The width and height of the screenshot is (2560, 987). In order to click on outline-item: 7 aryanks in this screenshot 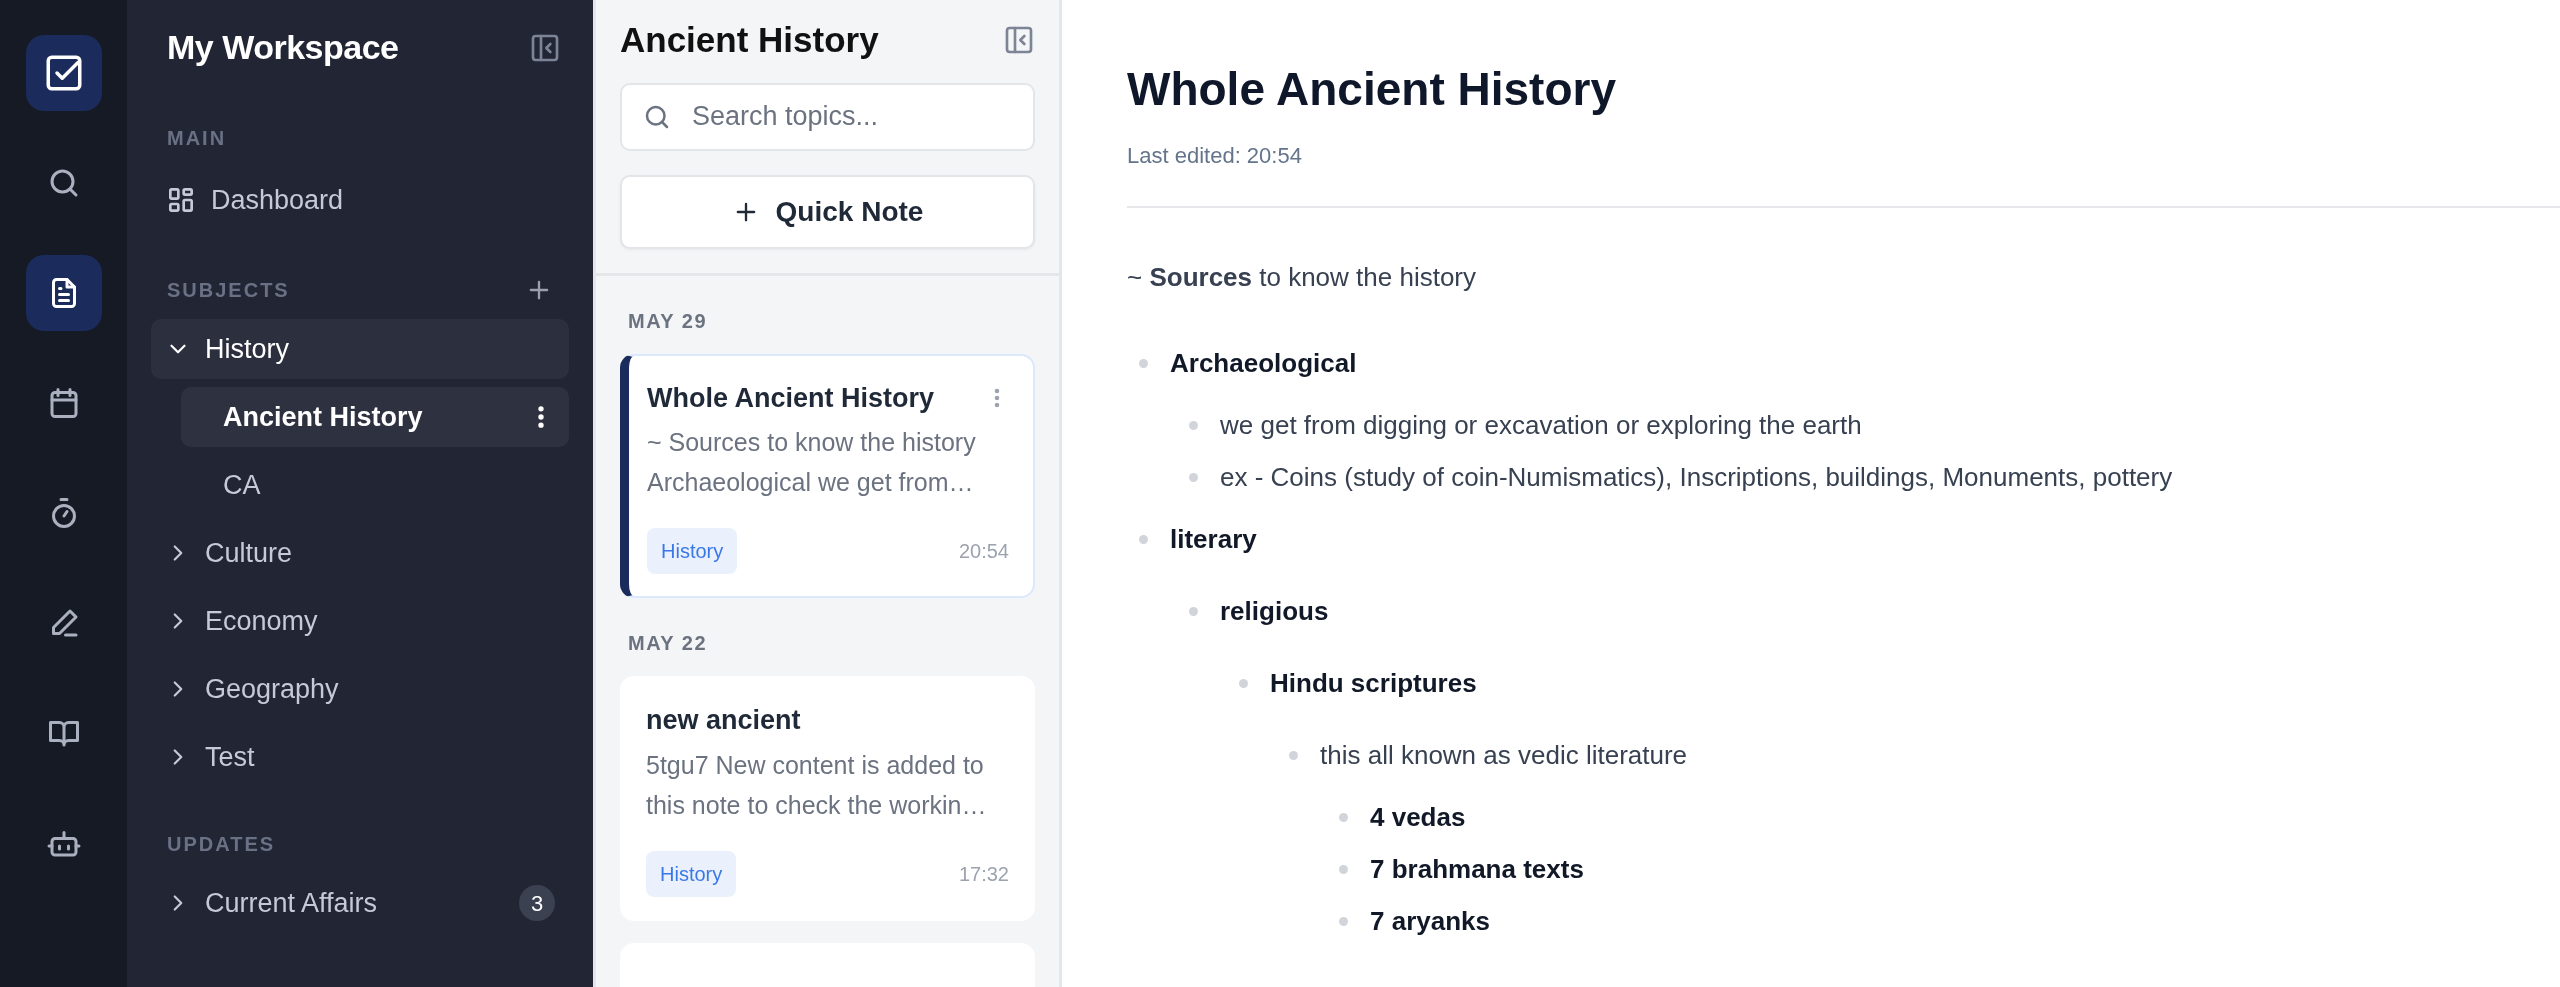, I will do `click(1430, 921)`.